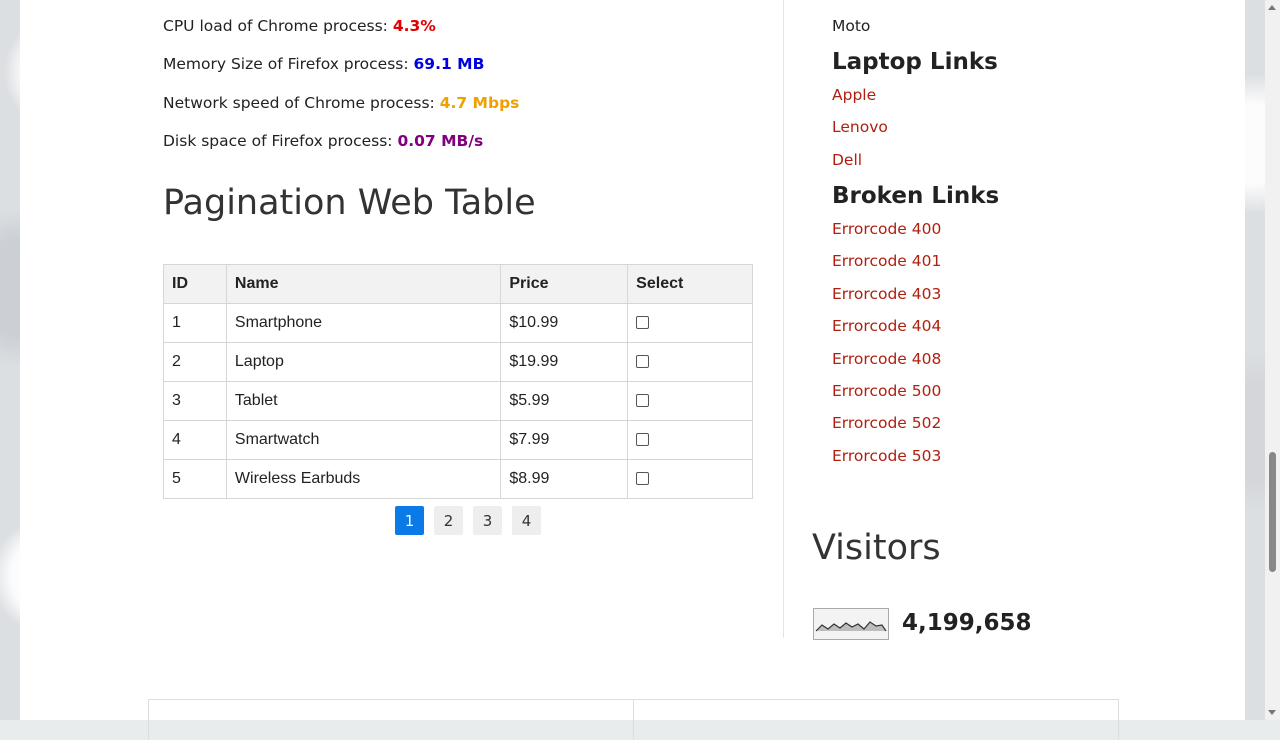  I want to click on cell-price: $8.99, so click(564, 479).